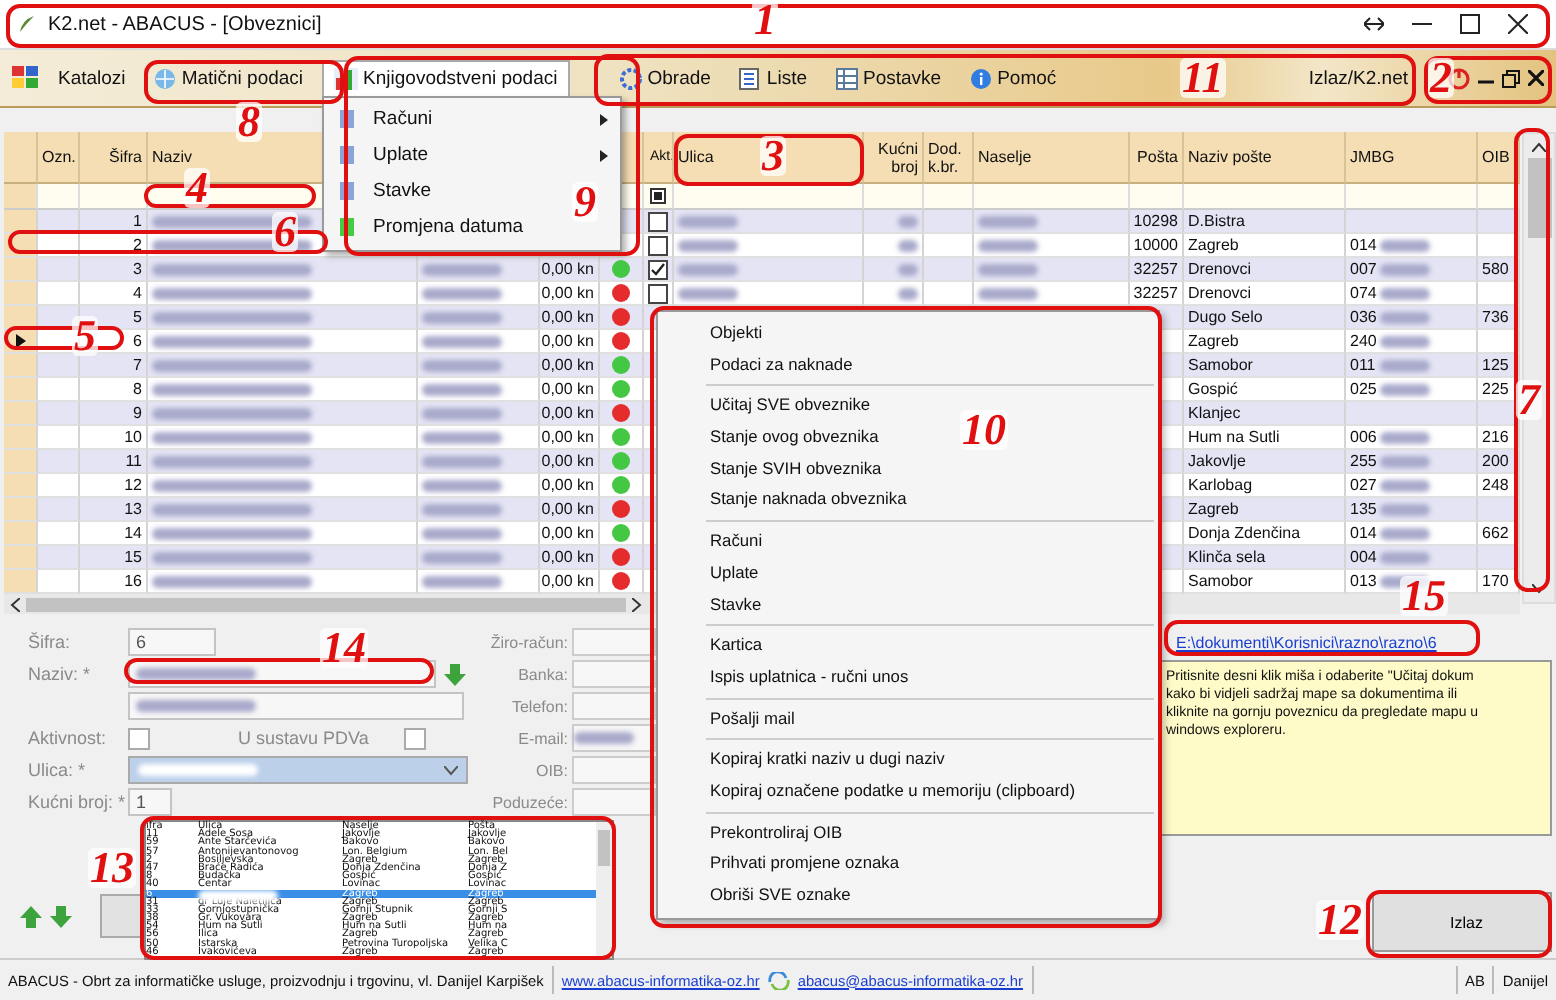 The height and width of the screenshot is (1000, 1556). What do you see at coordinates (1495, 365) in the screenshot?
I see `table-cell: 125` at bounding box center [1495, 365].